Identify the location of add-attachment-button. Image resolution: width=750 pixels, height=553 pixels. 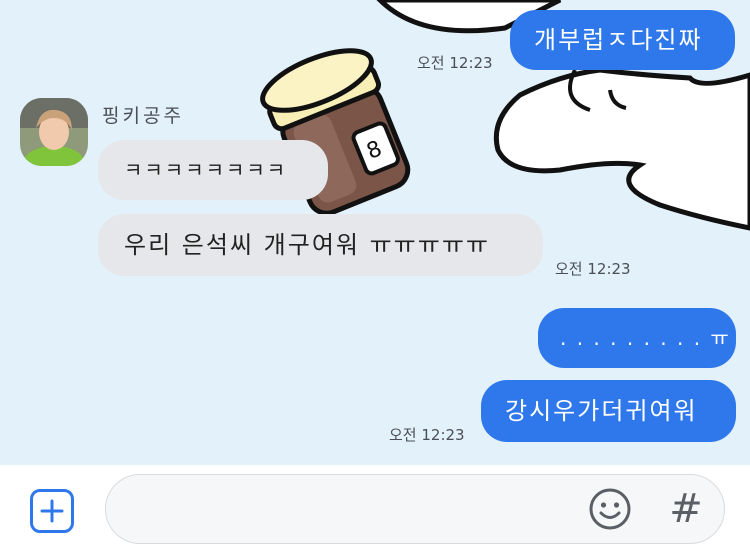
(52, 511).